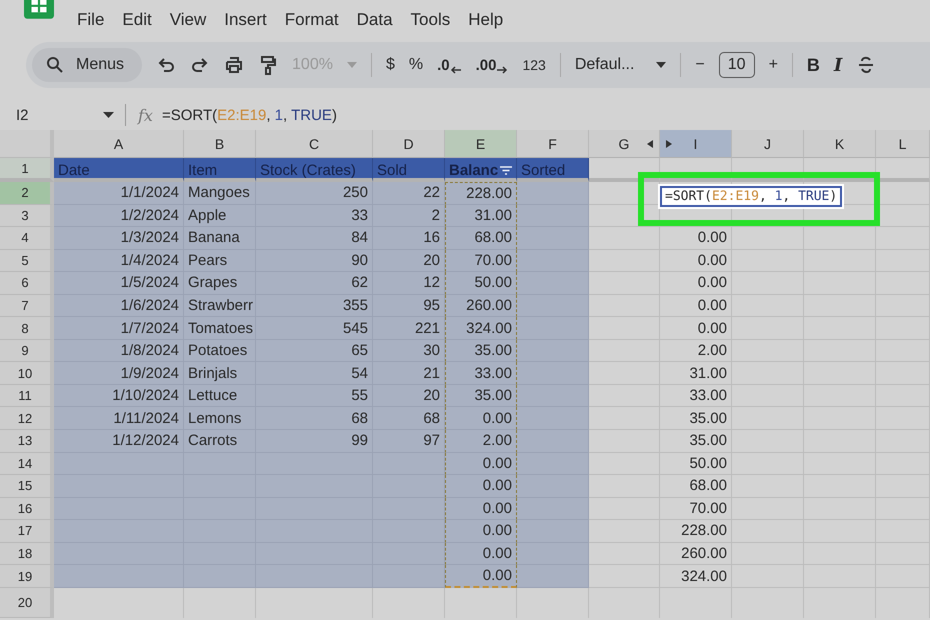 Image resolution: width=930 pixels, height=620 pixels. Describe the element at coordinates (903, 144) in the screenshot. I see `column-header: L` at that location.